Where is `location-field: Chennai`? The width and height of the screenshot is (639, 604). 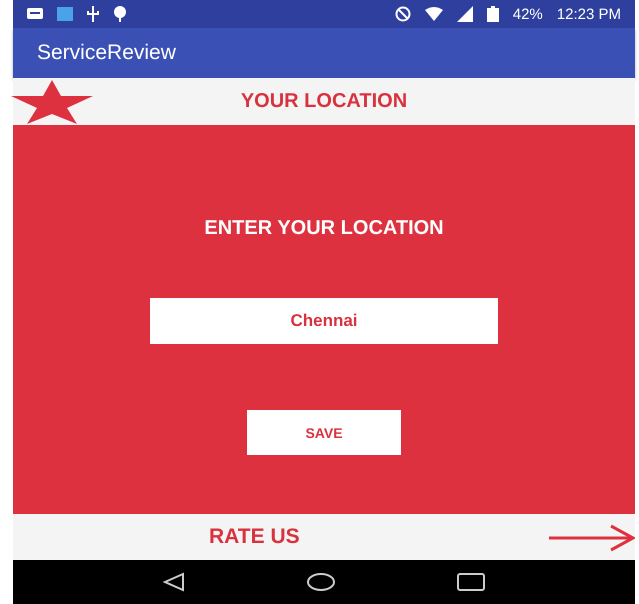
location-field: Chennai is located at coordinates (324, 321).